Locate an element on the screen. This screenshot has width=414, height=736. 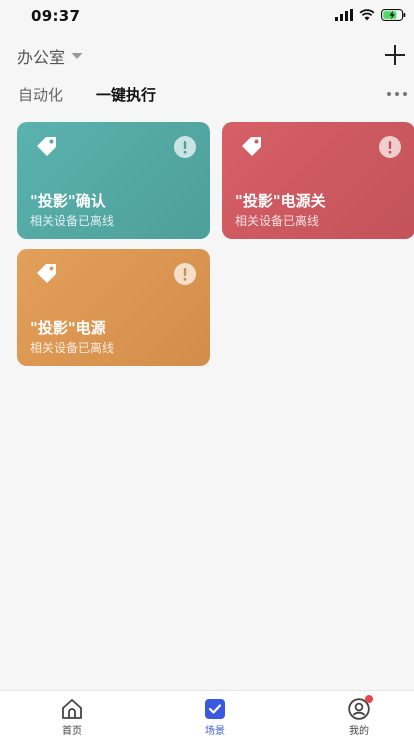
profile-icon-wrap is located at coordinates (360, 707).